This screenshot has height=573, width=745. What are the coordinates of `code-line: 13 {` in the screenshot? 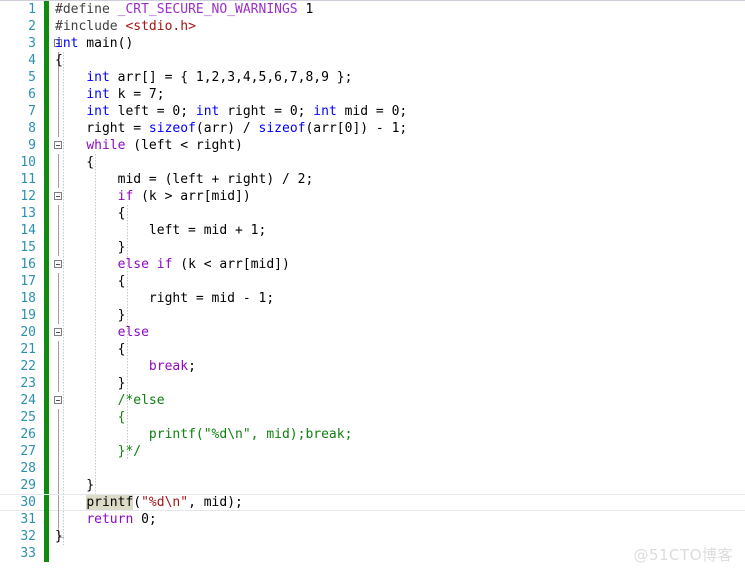 It's located at (372, 213).